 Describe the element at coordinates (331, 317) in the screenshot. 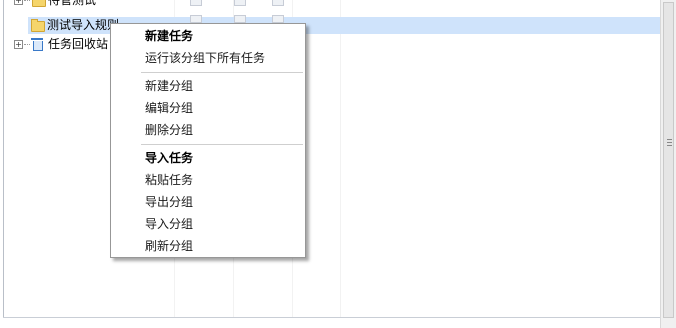

I see `tree-bottom-border` at that location.